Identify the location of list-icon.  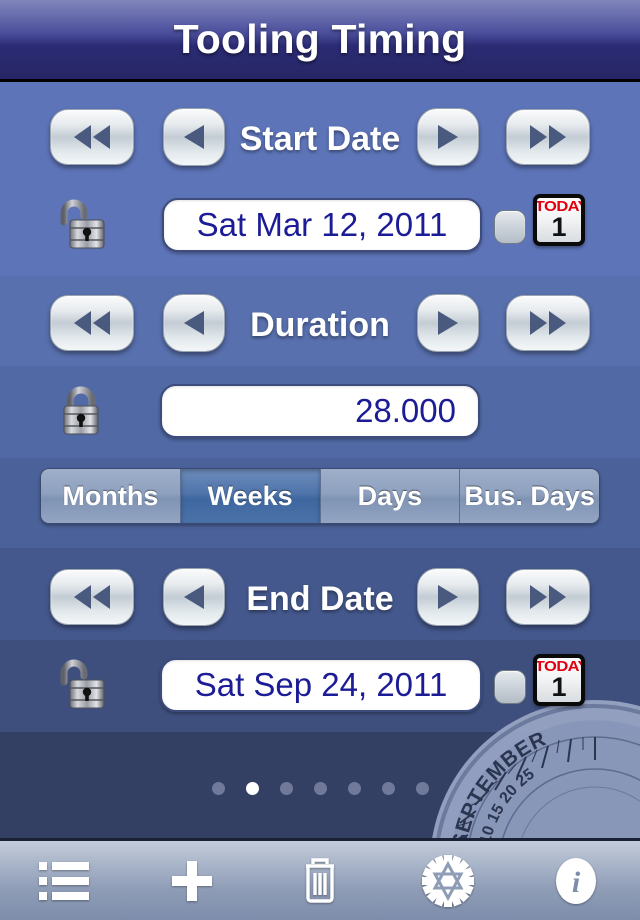
(64, 880).